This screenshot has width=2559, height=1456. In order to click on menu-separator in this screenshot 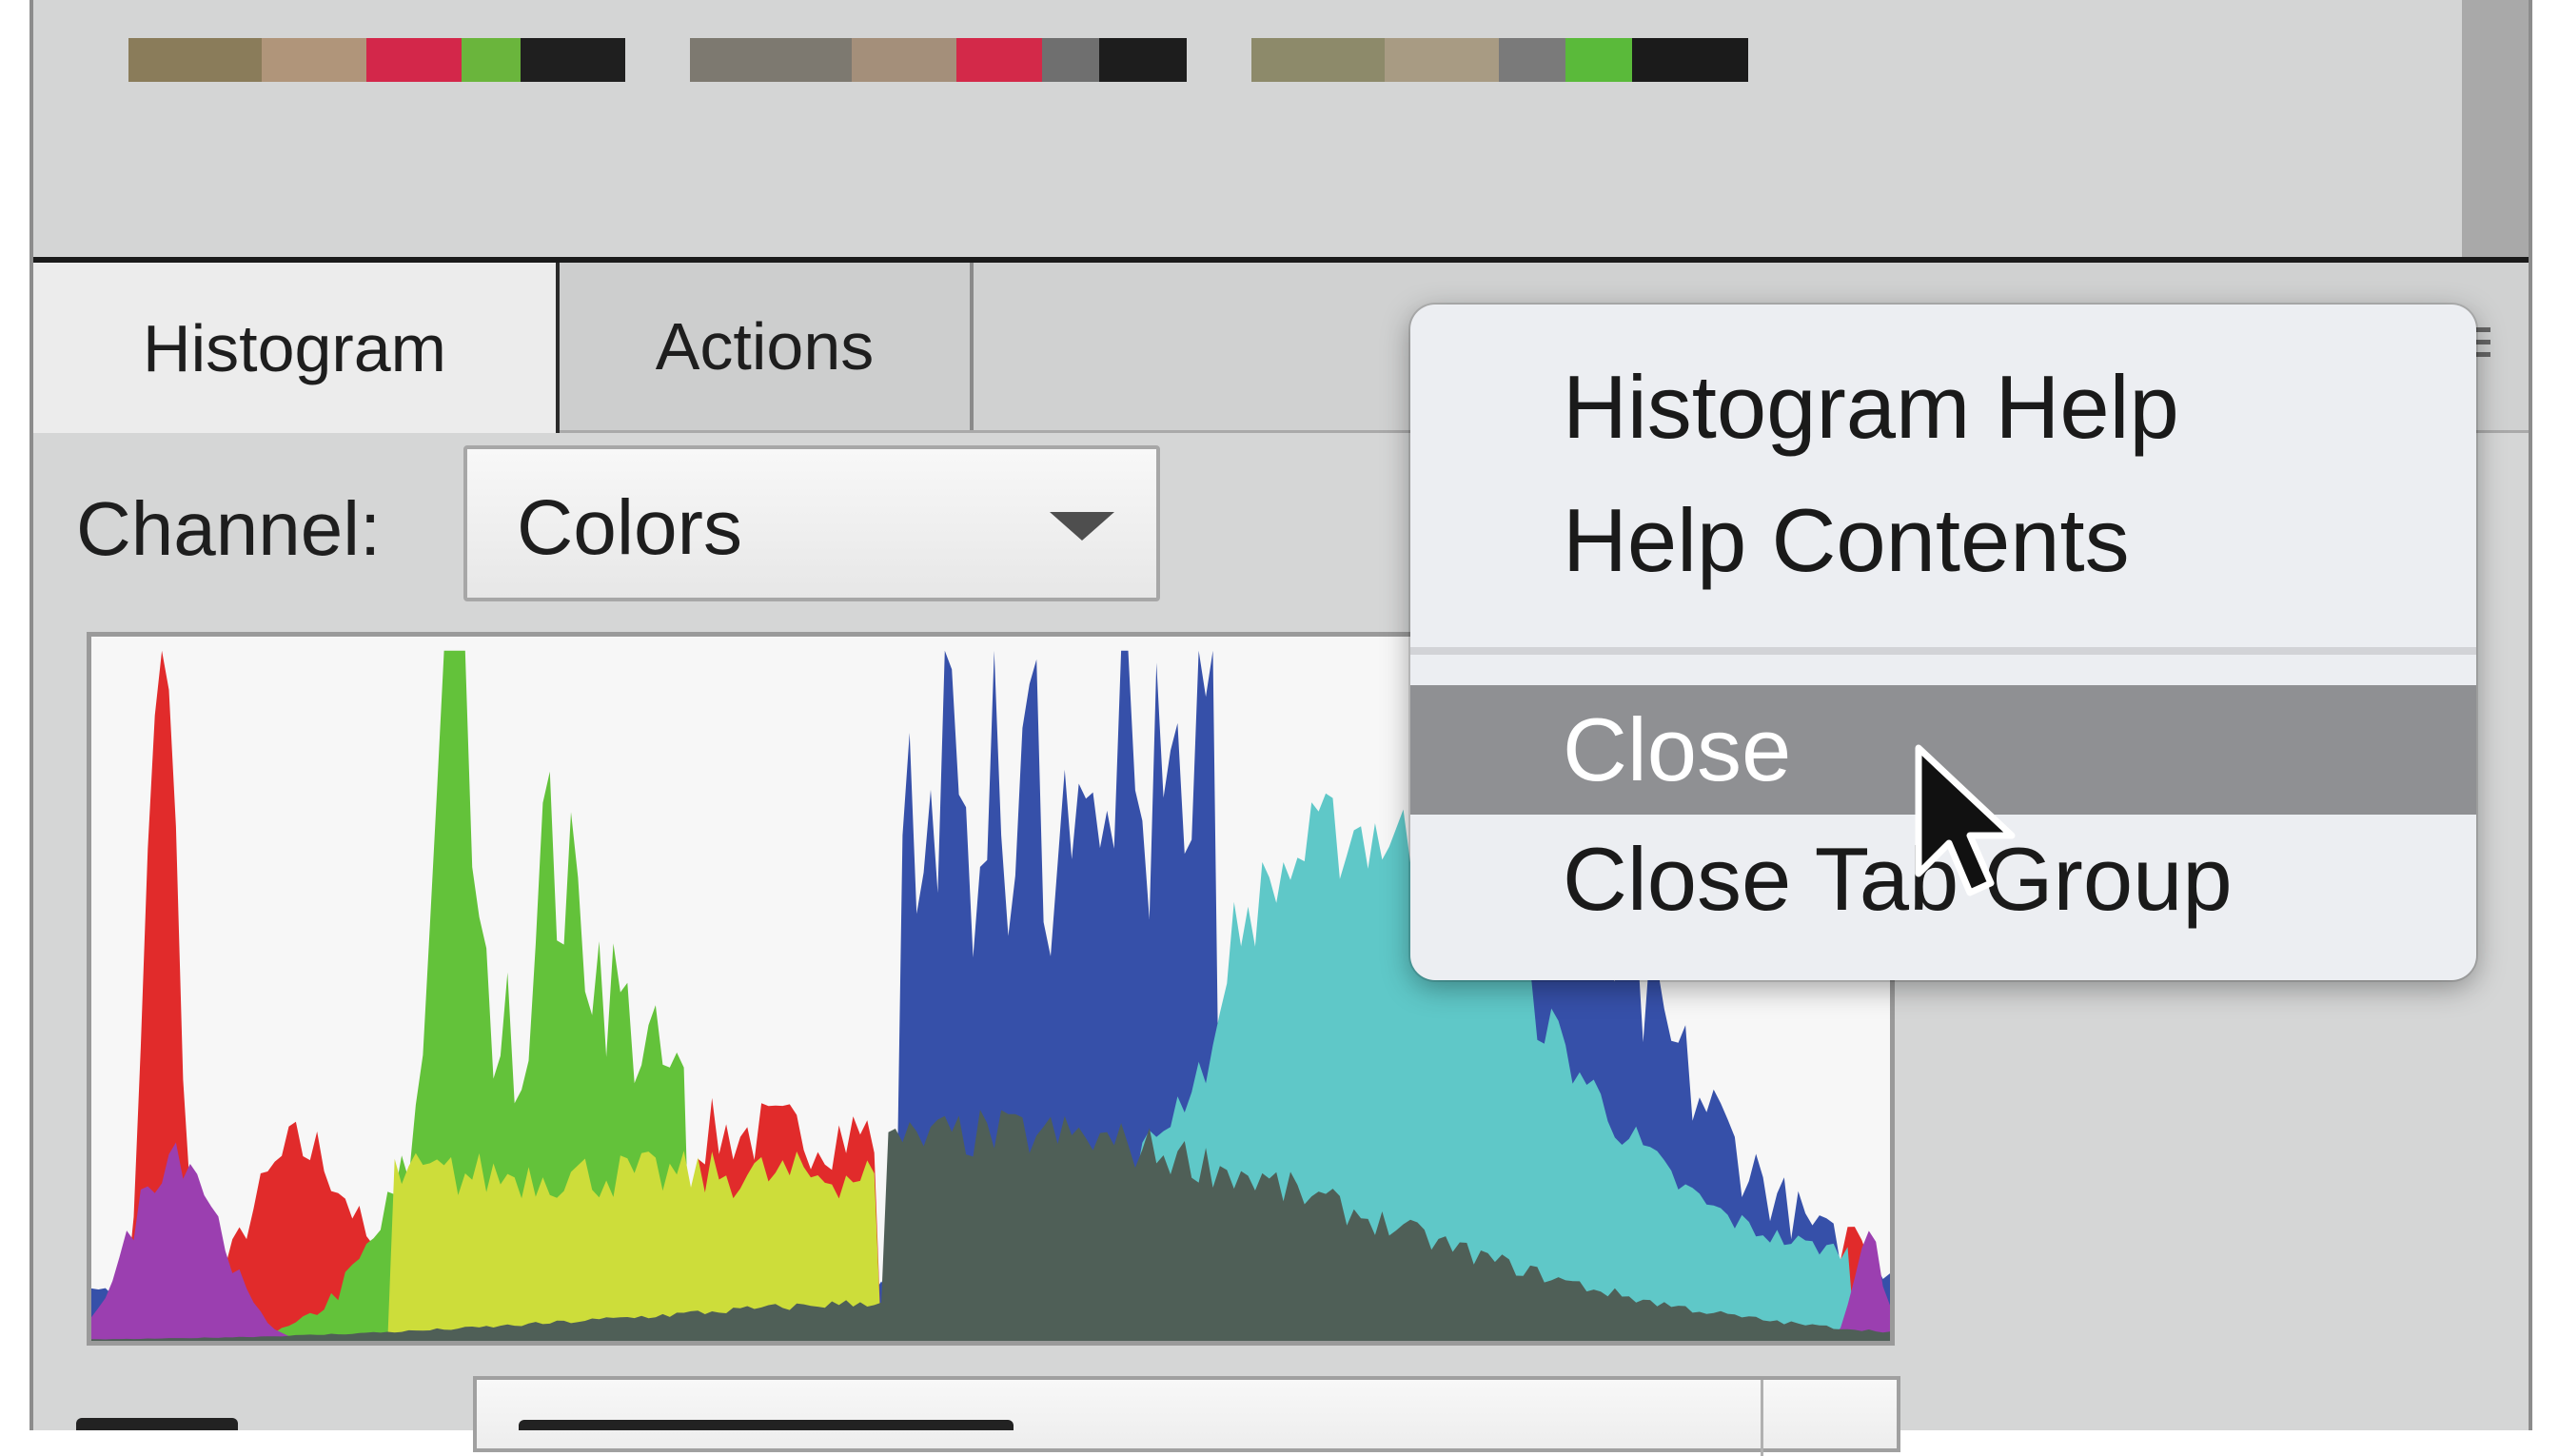, I will do `click(1943, 651)`.